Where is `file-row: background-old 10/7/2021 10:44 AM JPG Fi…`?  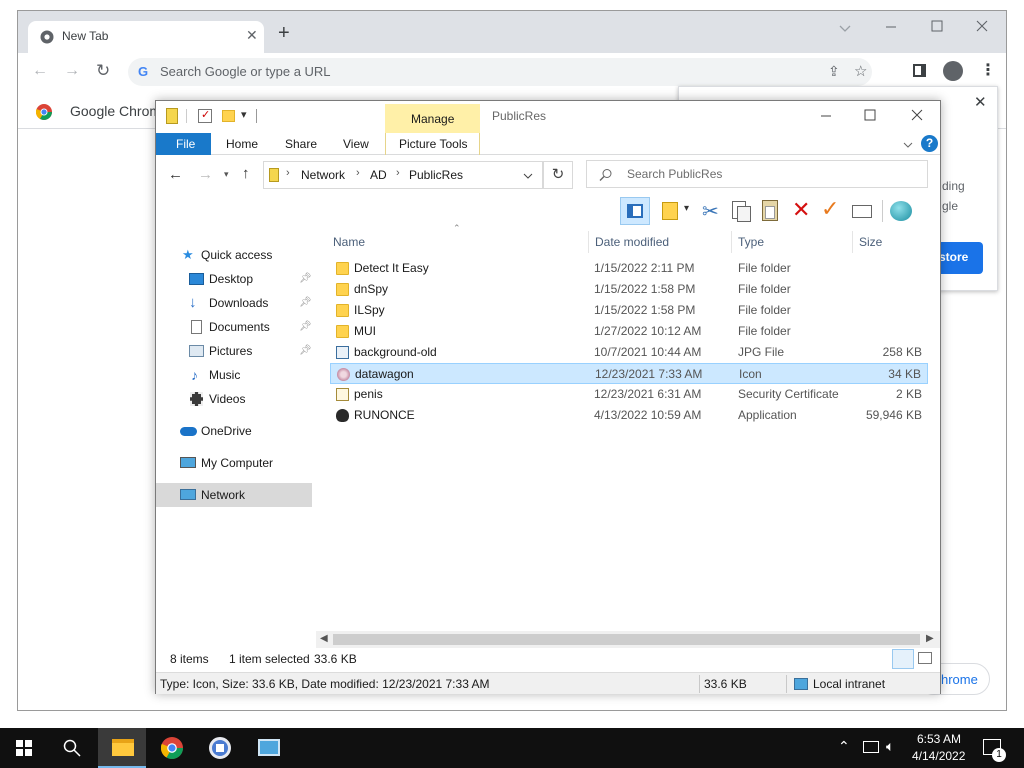
file-row: background-old 10/7/2021 10:44 AM JPG Fi… is located at coordinates (629, 352).